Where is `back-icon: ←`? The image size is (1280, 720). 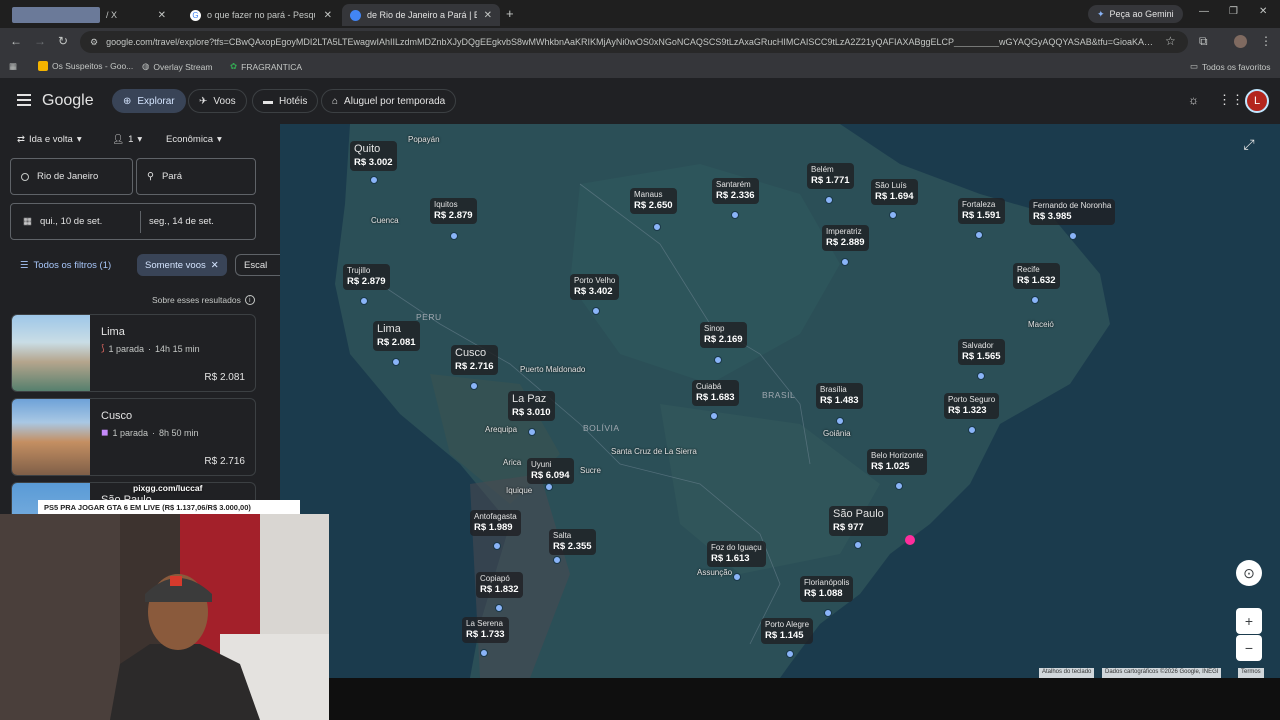
back-icon: ← is located at coordinates (16, 41).